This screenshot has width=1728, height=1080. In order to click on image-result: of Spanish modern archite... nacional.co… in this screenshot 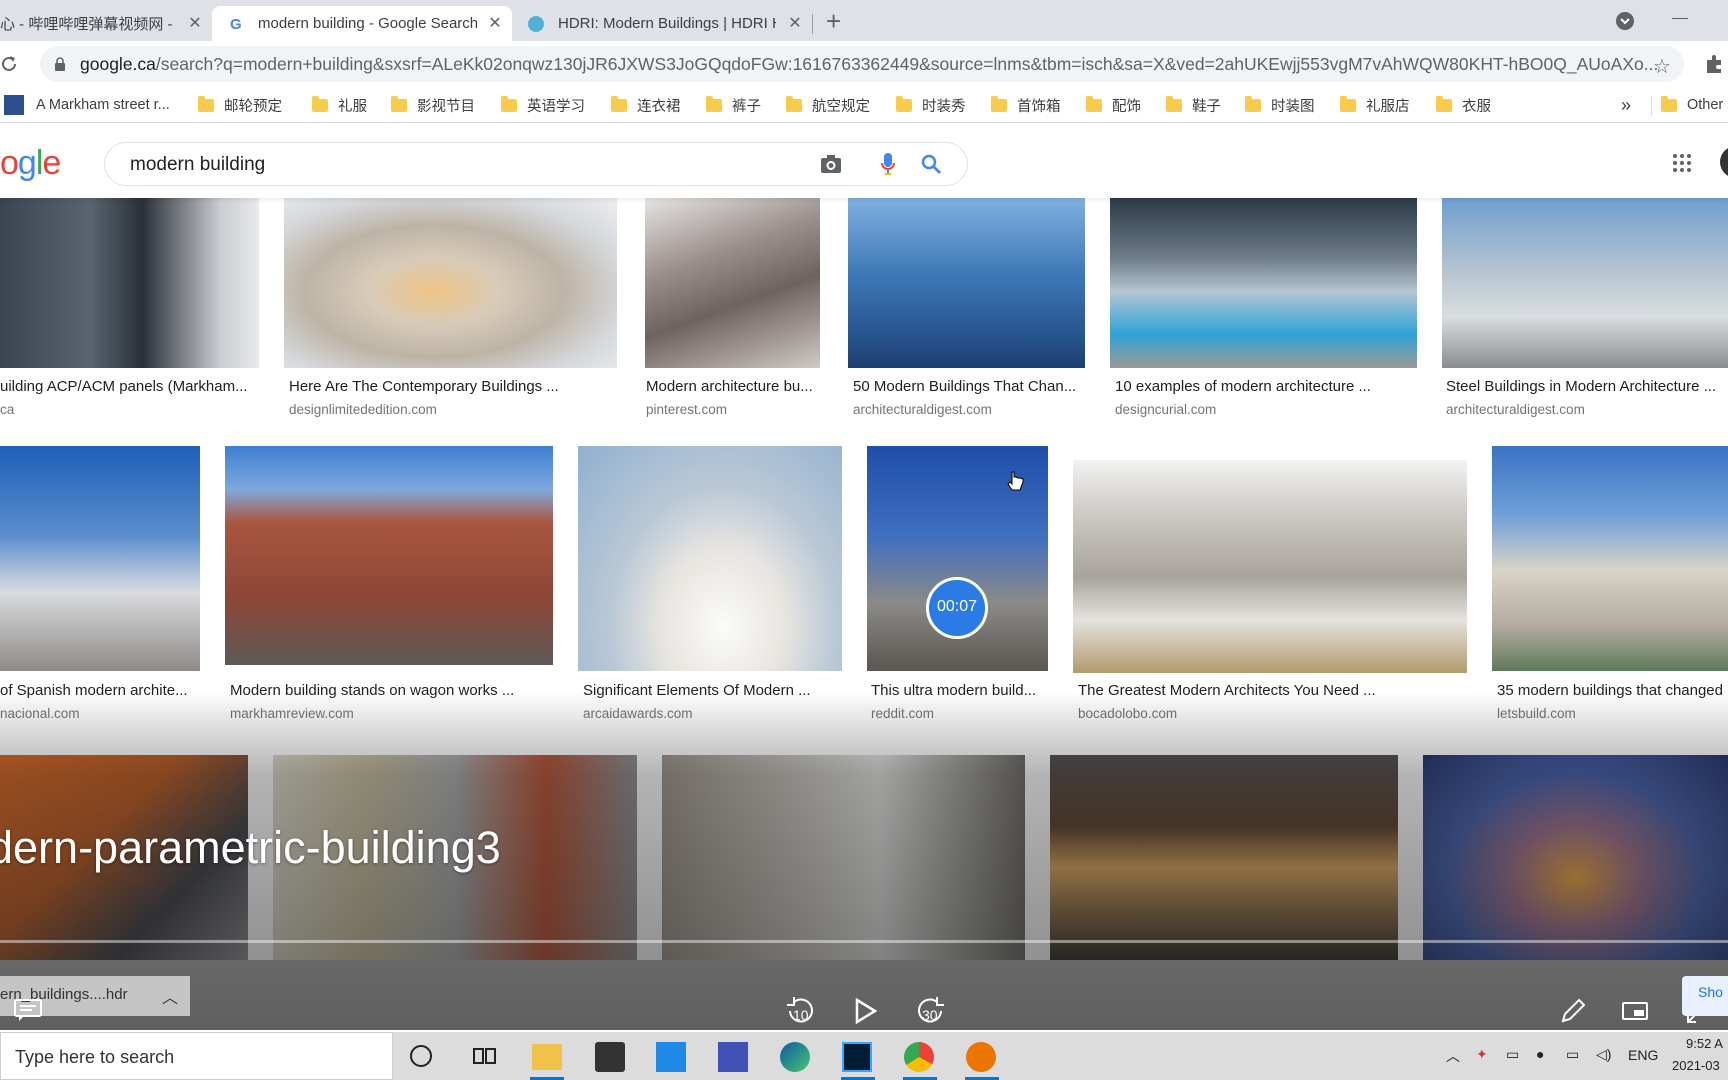, I will do `click(100, 586)`.